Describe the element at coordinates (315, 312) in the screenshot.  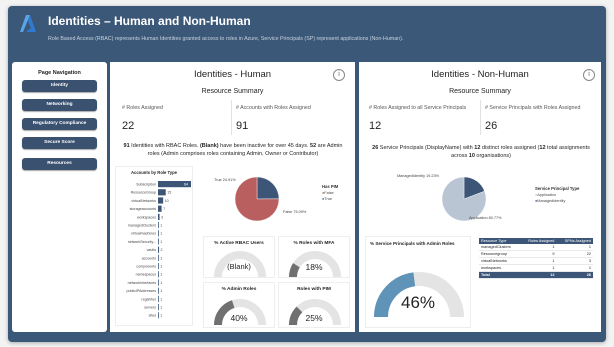
I see `pim-gauge-svg` at that location.